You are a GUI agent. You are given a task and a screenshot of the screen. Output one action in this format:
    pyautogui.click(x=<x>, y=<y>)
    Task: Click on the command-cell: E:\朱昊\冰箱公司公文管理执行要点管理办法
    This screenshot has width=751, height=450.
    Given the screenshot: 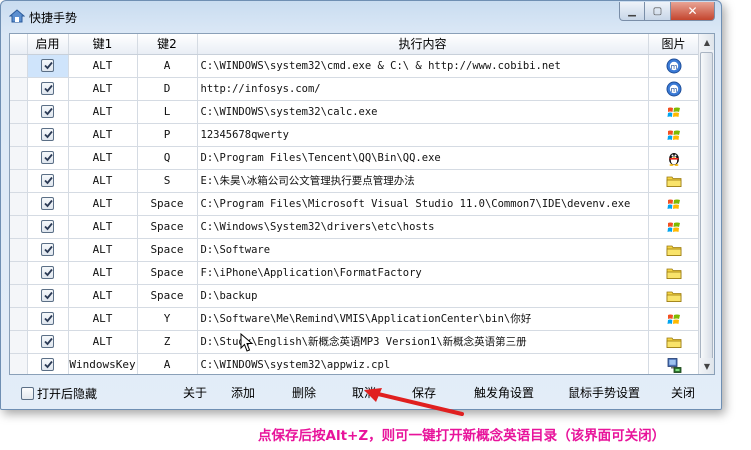 What is the action you would take?
    pyautogui.click(x=423, y=181)
    